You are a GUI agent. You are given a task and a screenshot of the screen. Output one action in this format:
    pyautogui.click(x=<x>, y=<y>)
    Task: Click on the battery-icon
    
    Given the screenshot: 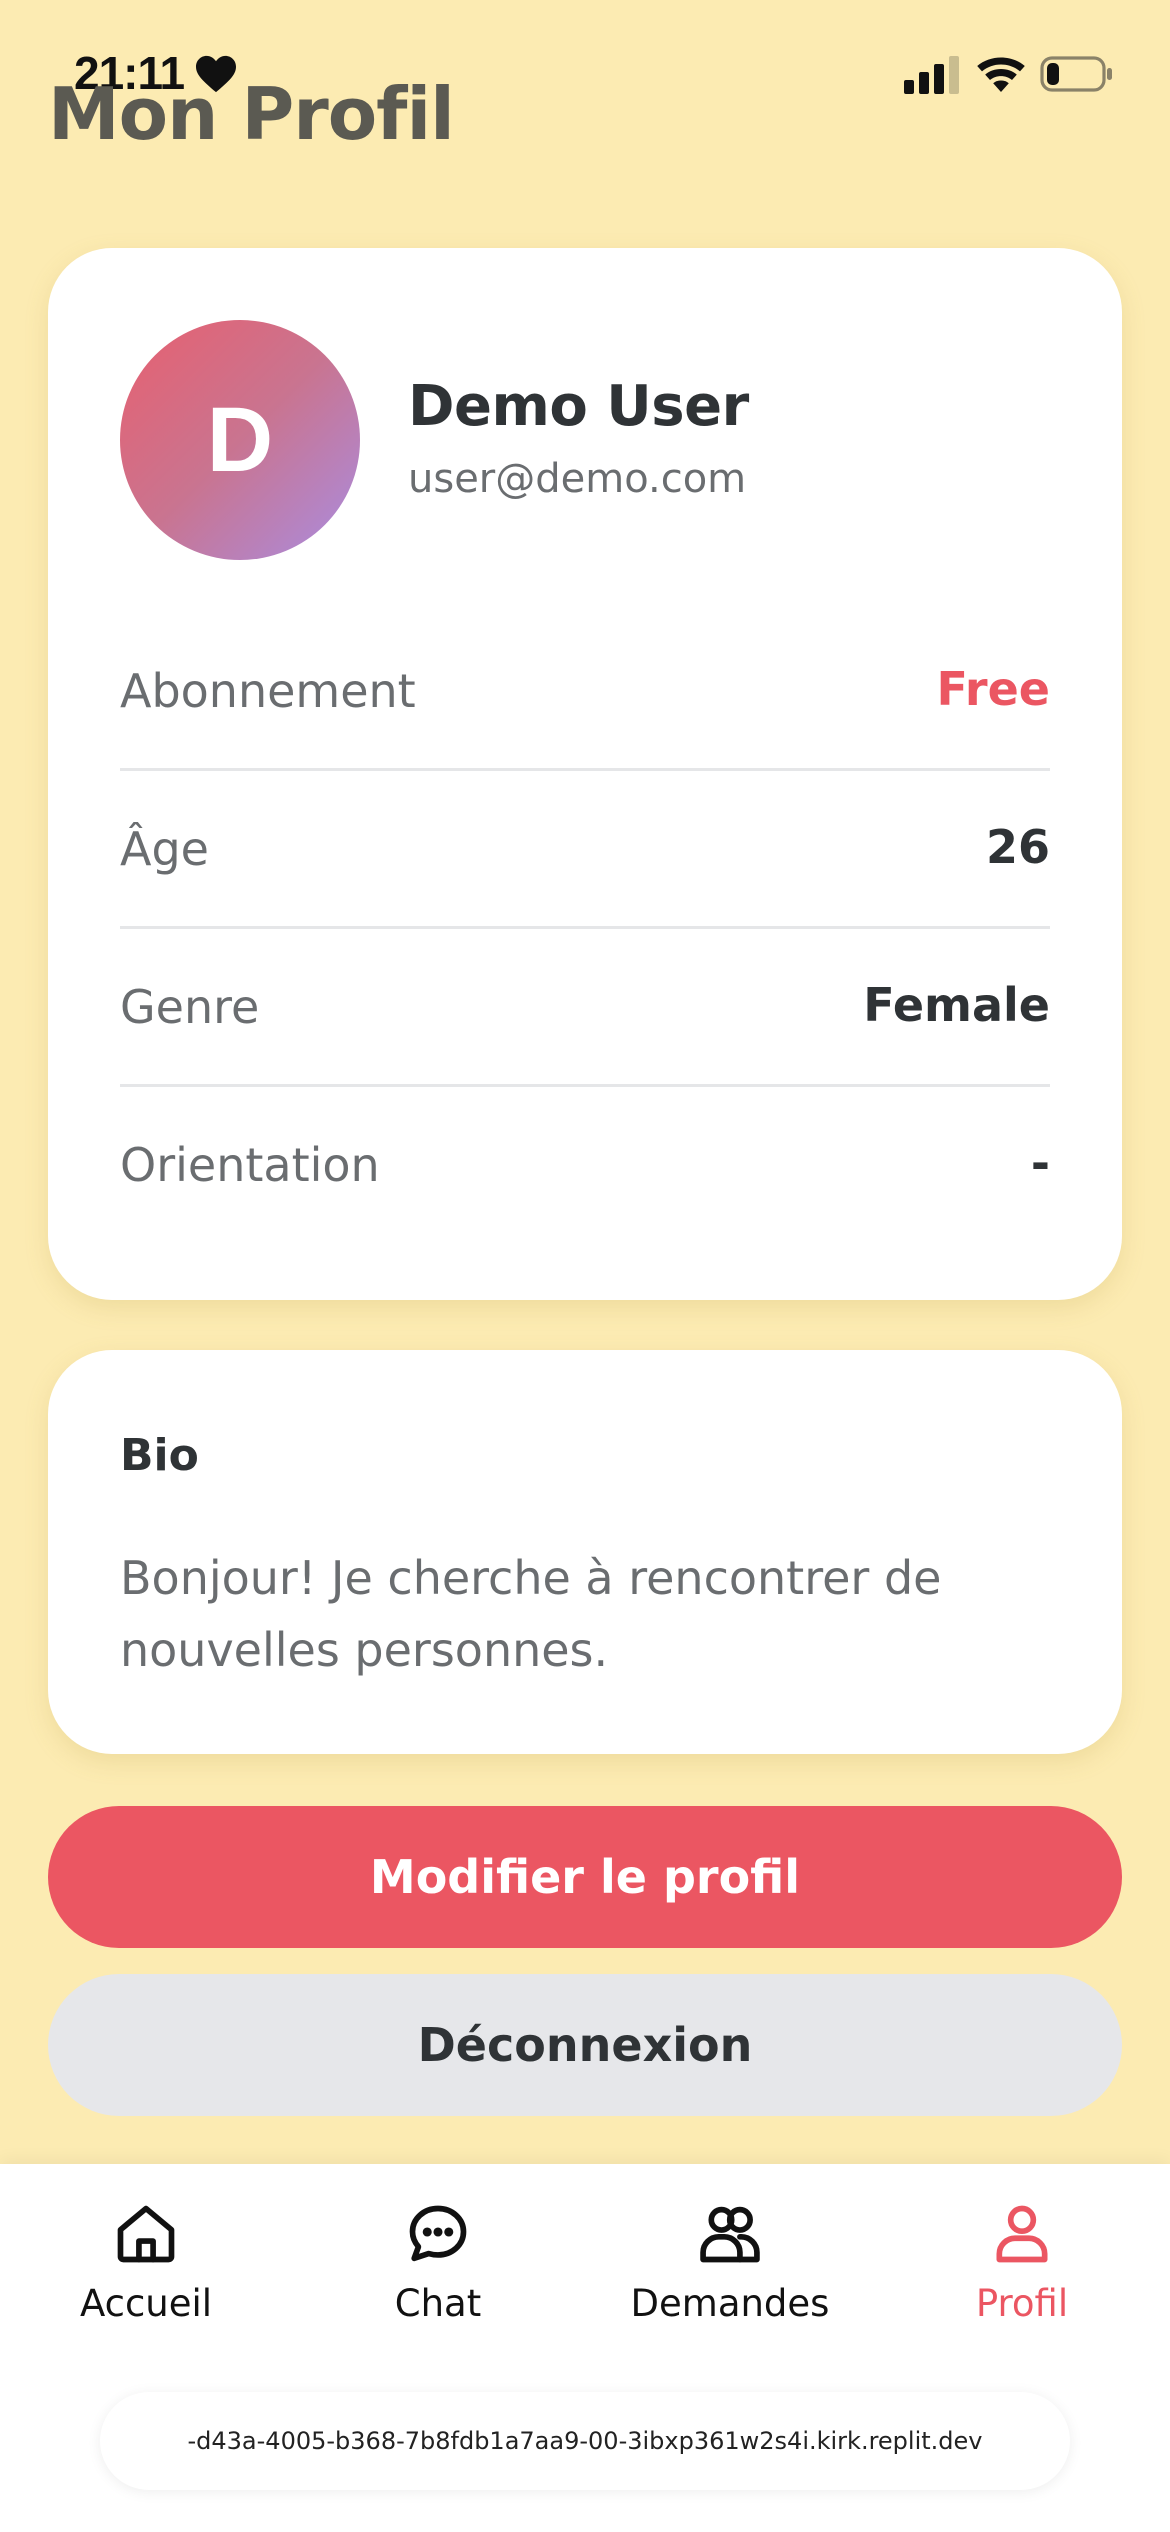 What is the action you would take?
    pyautogui.click(x=1076, y=74)
    